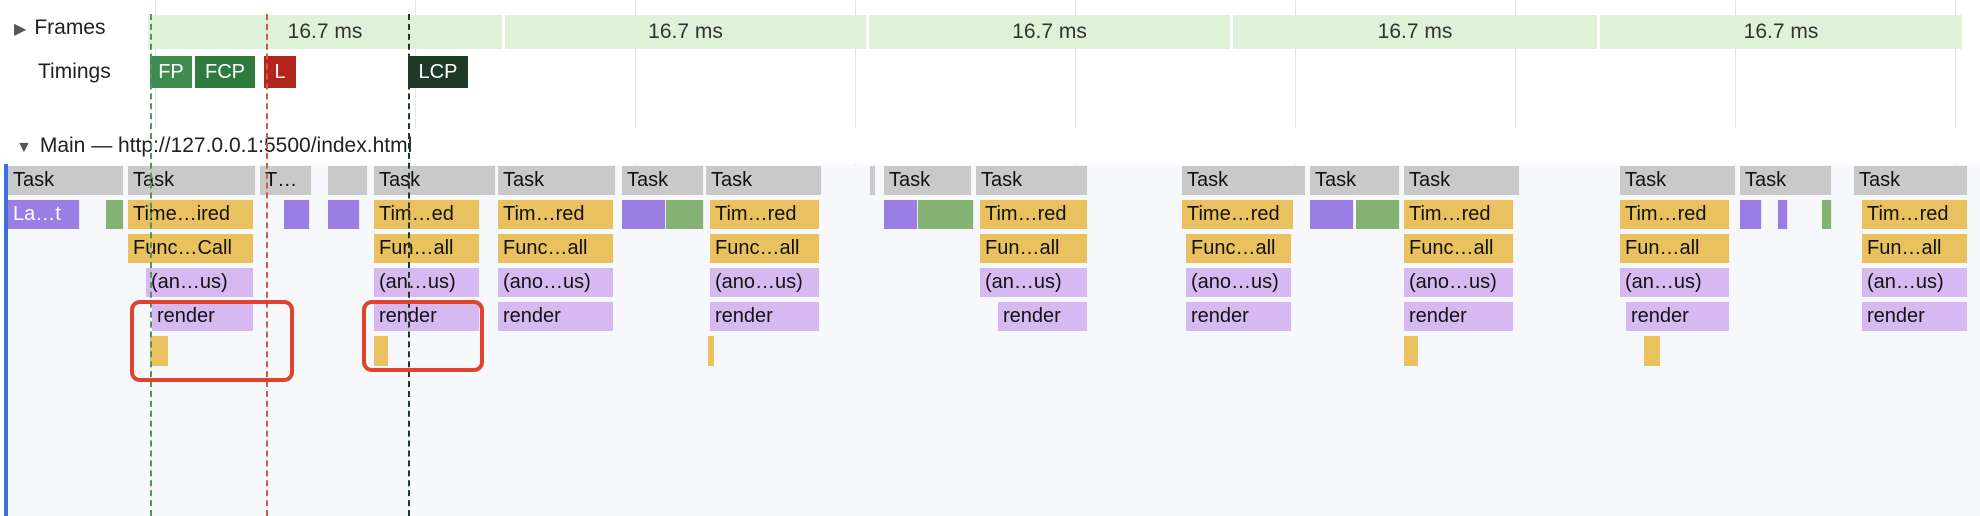 The width and height of the screenshot is (1980, 516). Describe the element at coordinates (70, 27) in the screenshot. I see `frames-label: Frames` at that location.